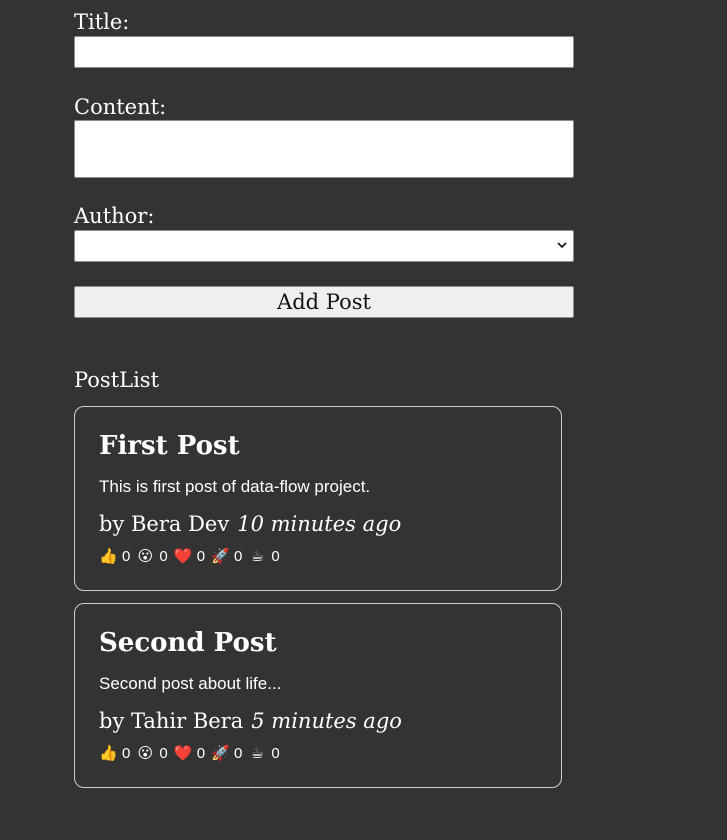 Image resolution: width=727 pixels, height=840 pixels. I want to click on post-timestamp: 5 minutes ago, so click(326, 721).